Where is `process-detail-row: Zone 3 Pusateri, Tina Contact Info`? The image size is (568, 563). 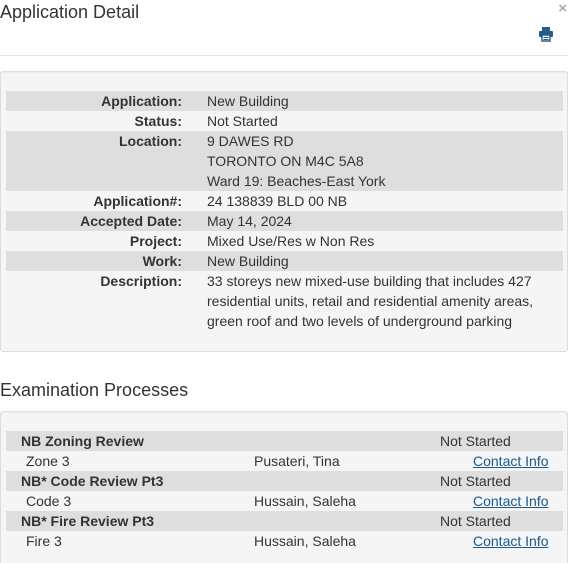
process-detail-row: Zone 3 Pusateri, Tina Contact Info is located at coordinates (284, 461).